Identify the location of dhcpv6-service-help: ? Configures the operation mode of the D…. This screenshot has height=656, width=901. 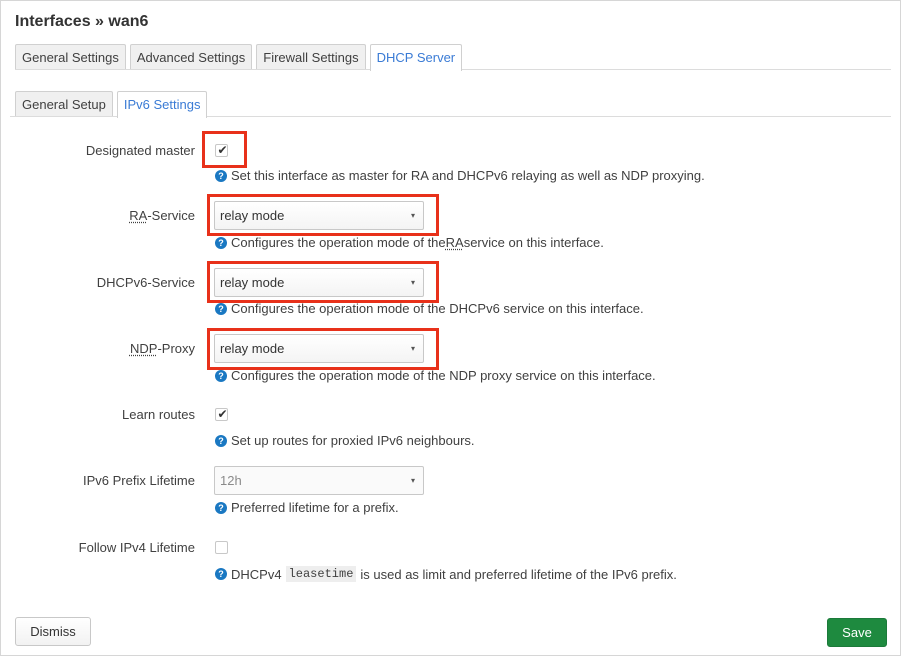
(429, 308).